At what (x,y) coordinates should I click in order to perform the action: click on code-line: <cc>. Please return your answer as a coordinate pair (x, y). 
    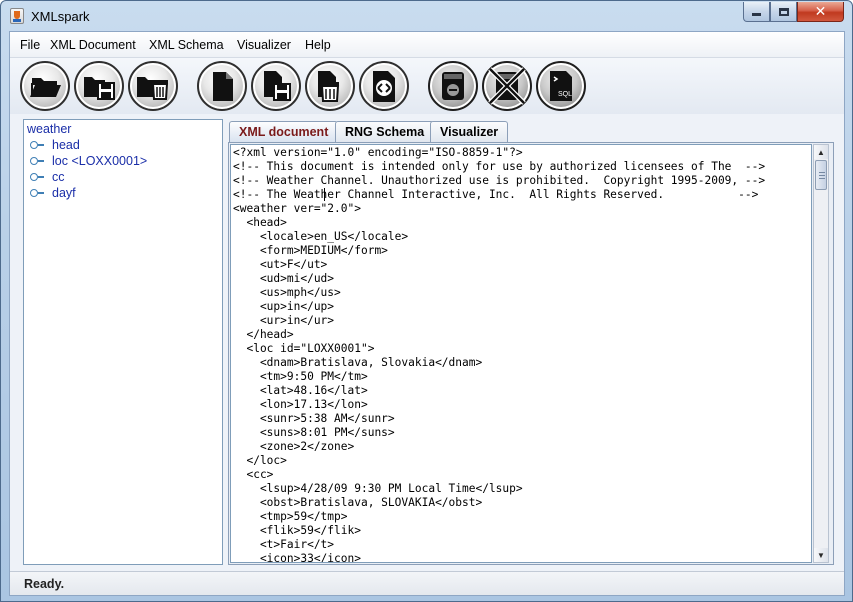
    Looking at the image, I should click on (253, 474).